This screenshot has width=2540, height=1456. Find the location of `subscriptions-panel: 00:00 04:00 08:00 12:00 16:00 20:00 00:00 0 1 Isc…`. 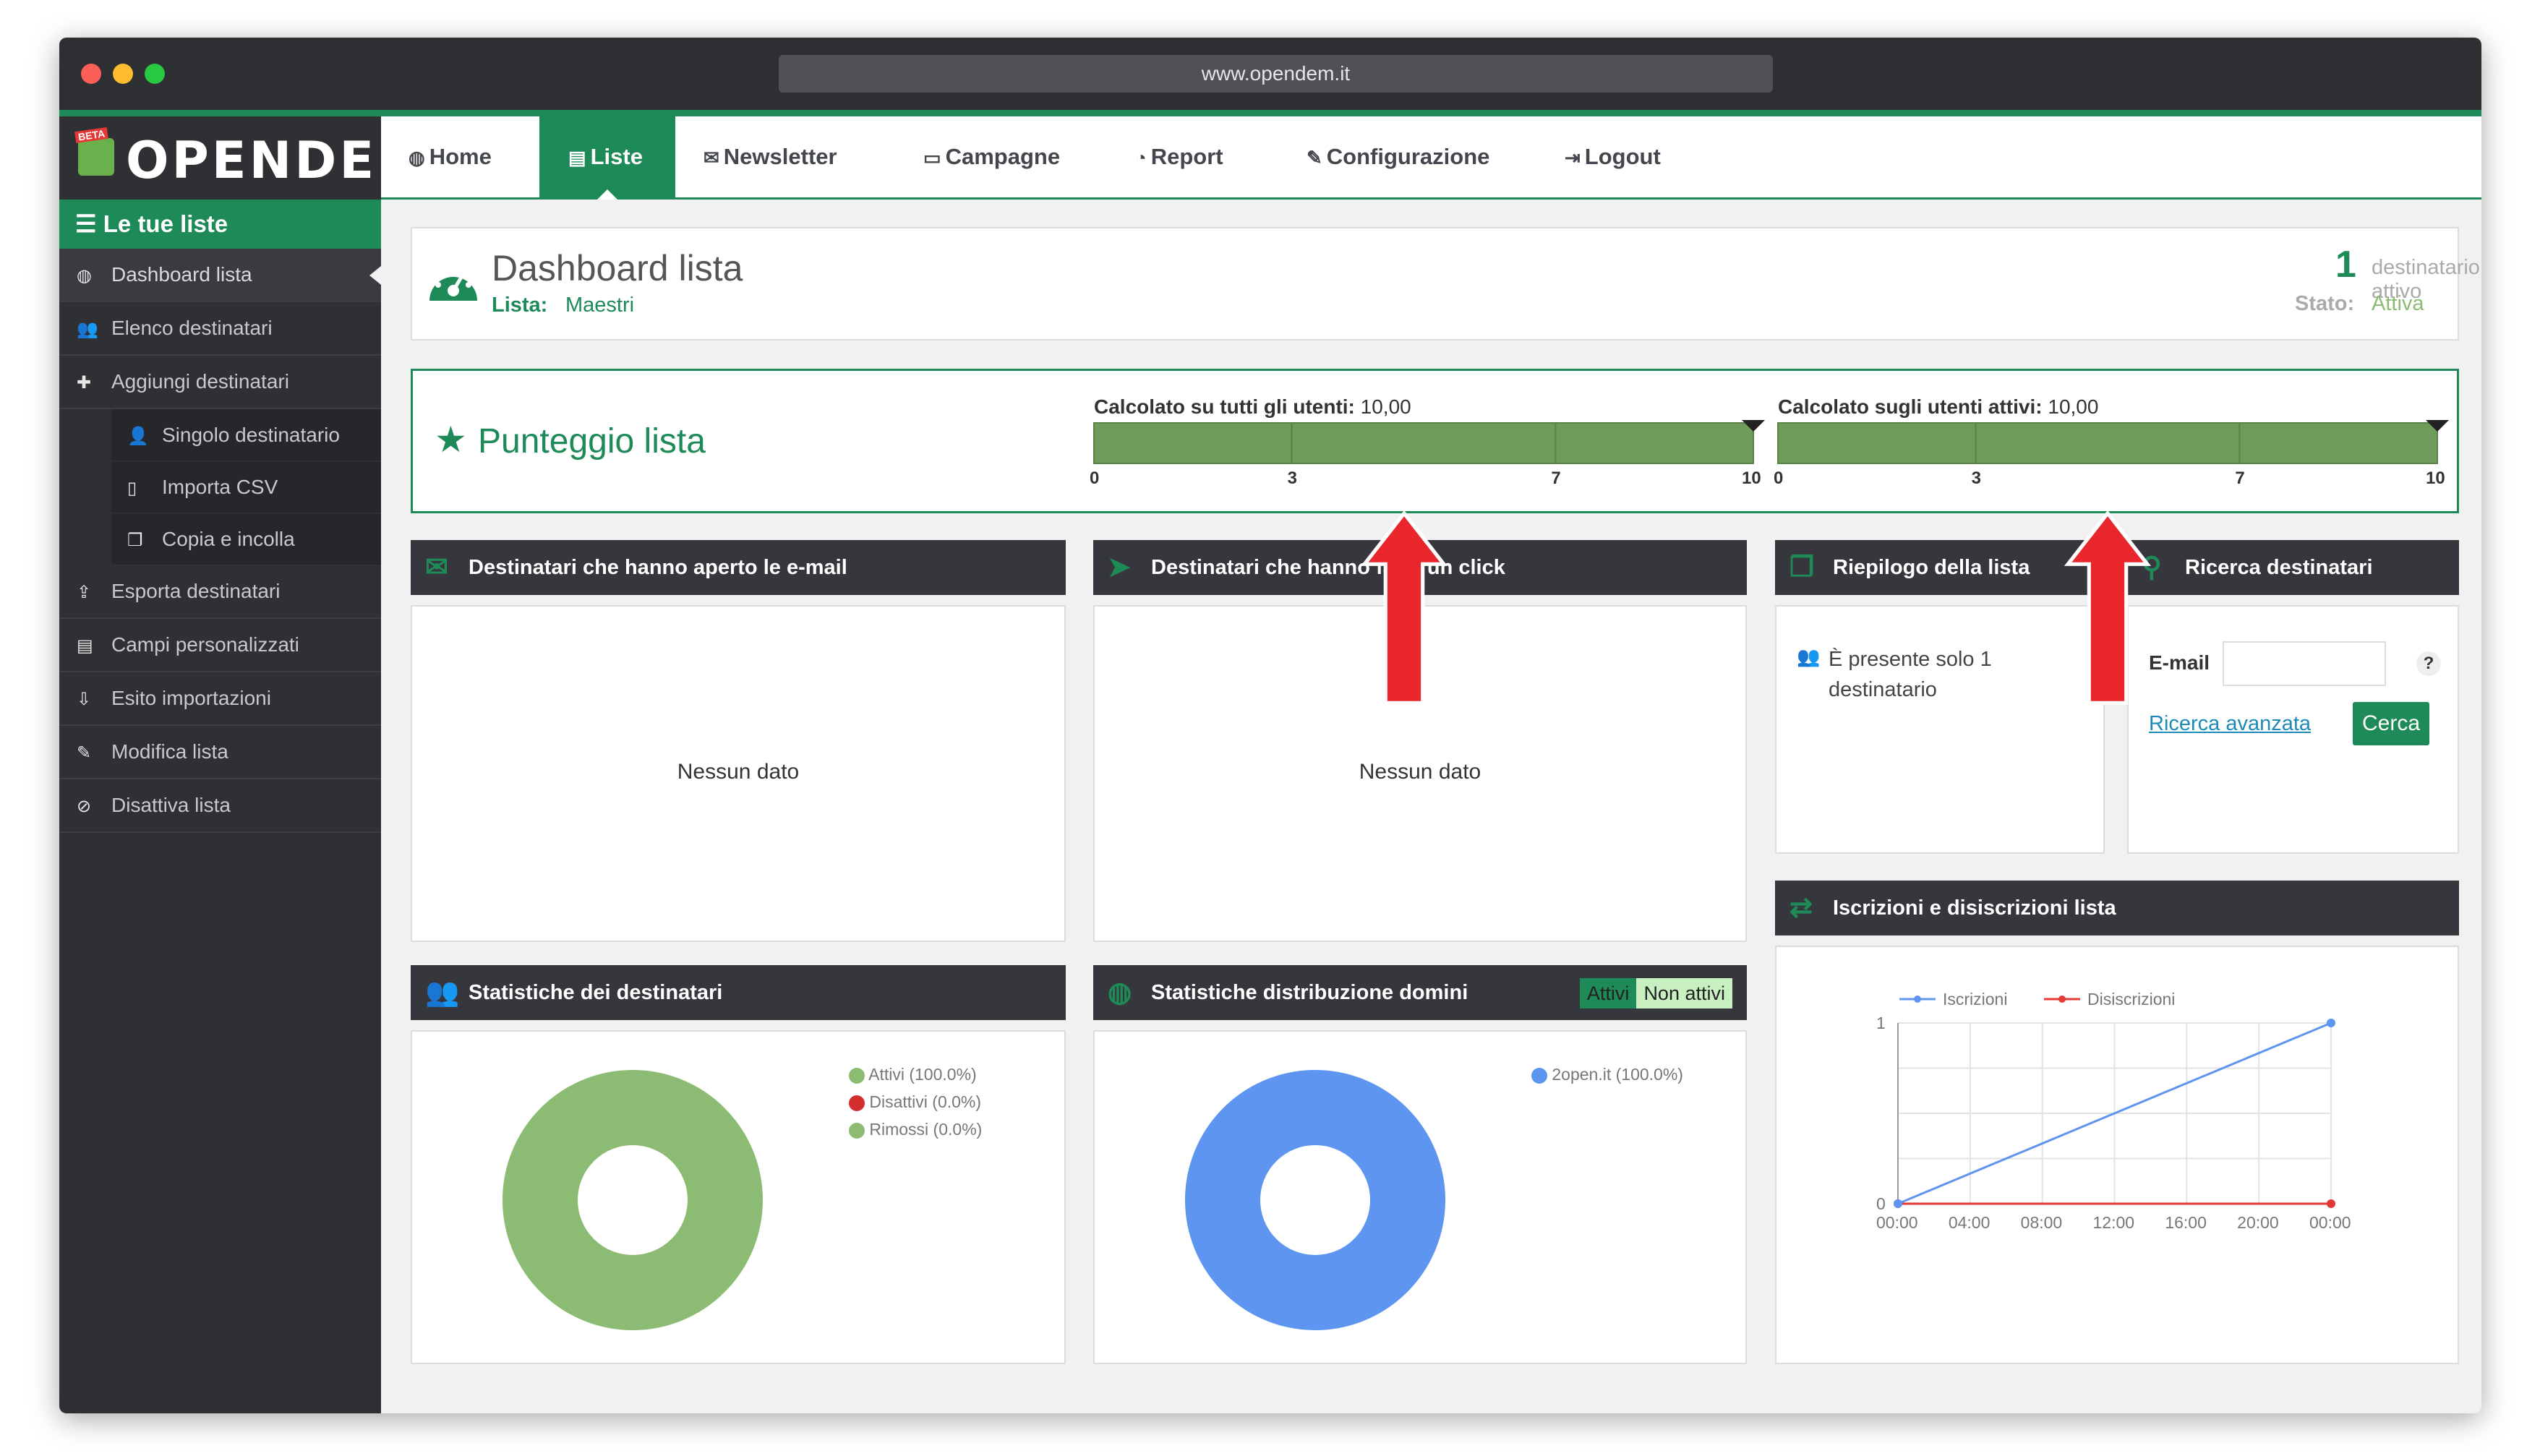

subscriptions-panel: 00:00 04:00 08:00 12:00 16:00 20:00 00:00 0 1 Isc… is located at coordinates (2117, 1155).